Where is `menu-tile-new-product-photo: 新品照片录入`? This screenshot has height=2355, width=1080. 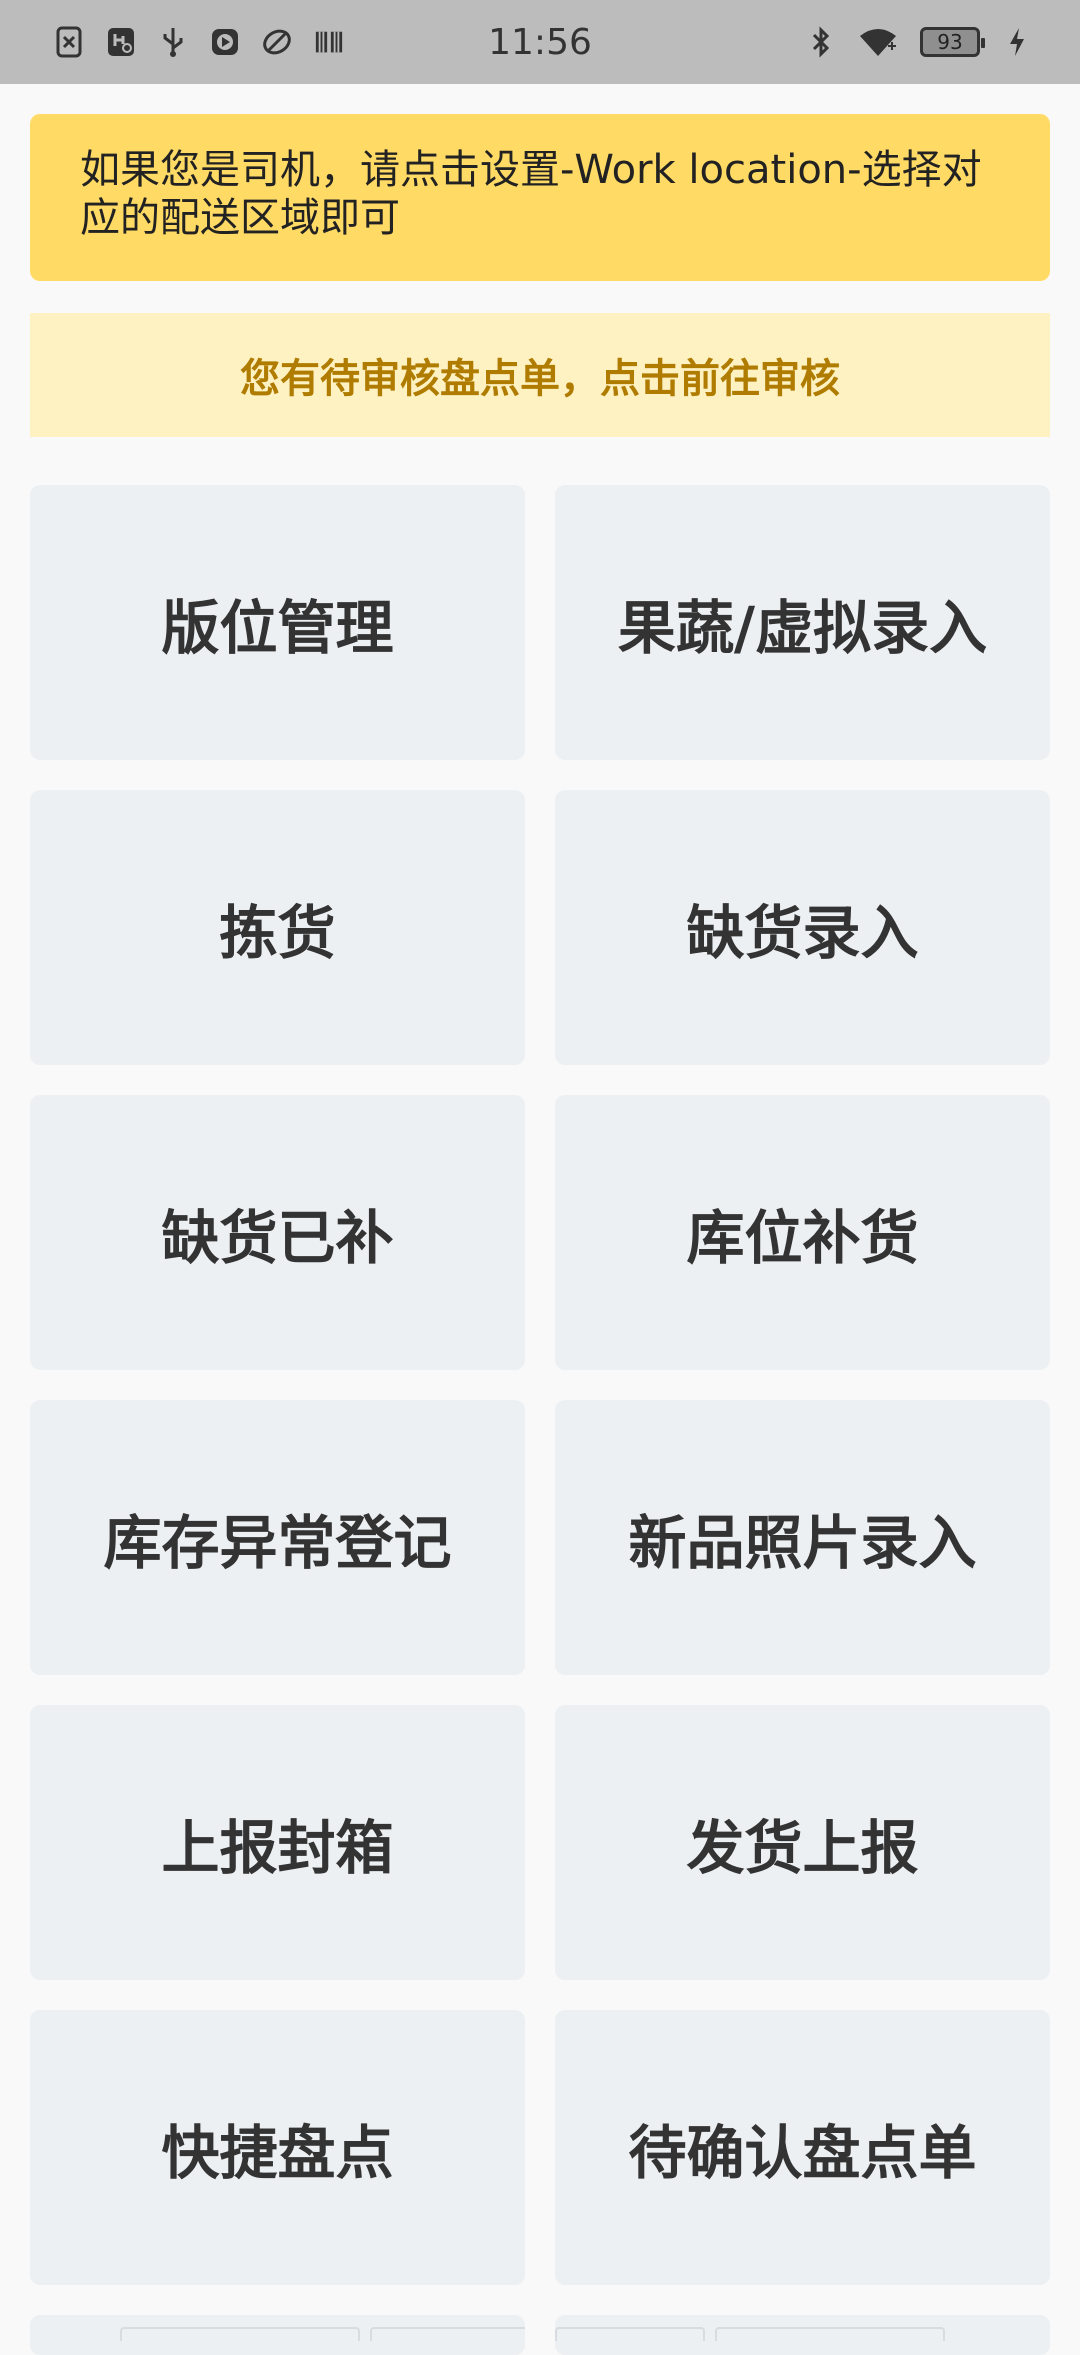 menu-tile-new-product-photo: 新品照片录入 is located at coordinates (802, 1537).